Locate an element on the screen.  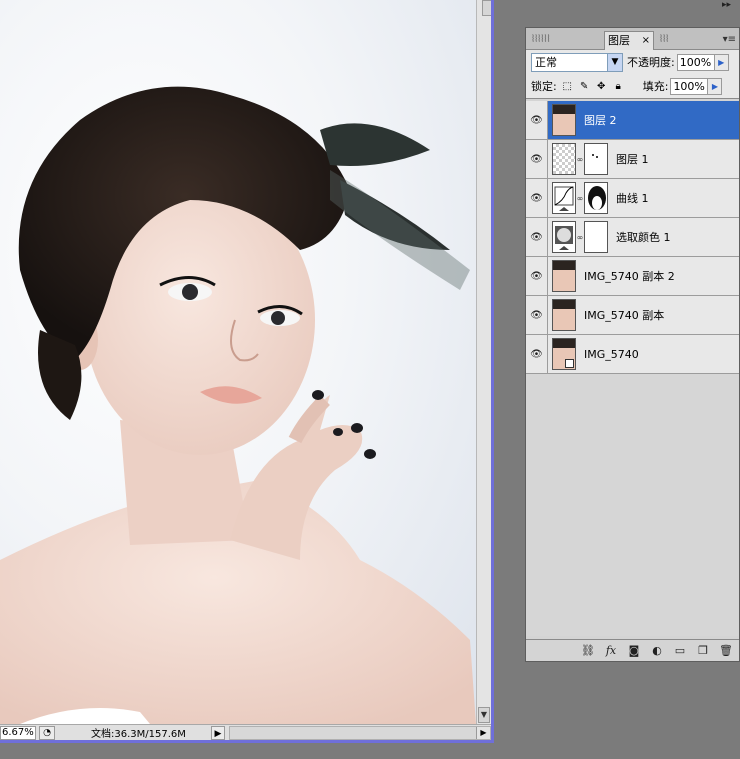
layer-name: 曲线 1 is located at coordinates (632, 198).